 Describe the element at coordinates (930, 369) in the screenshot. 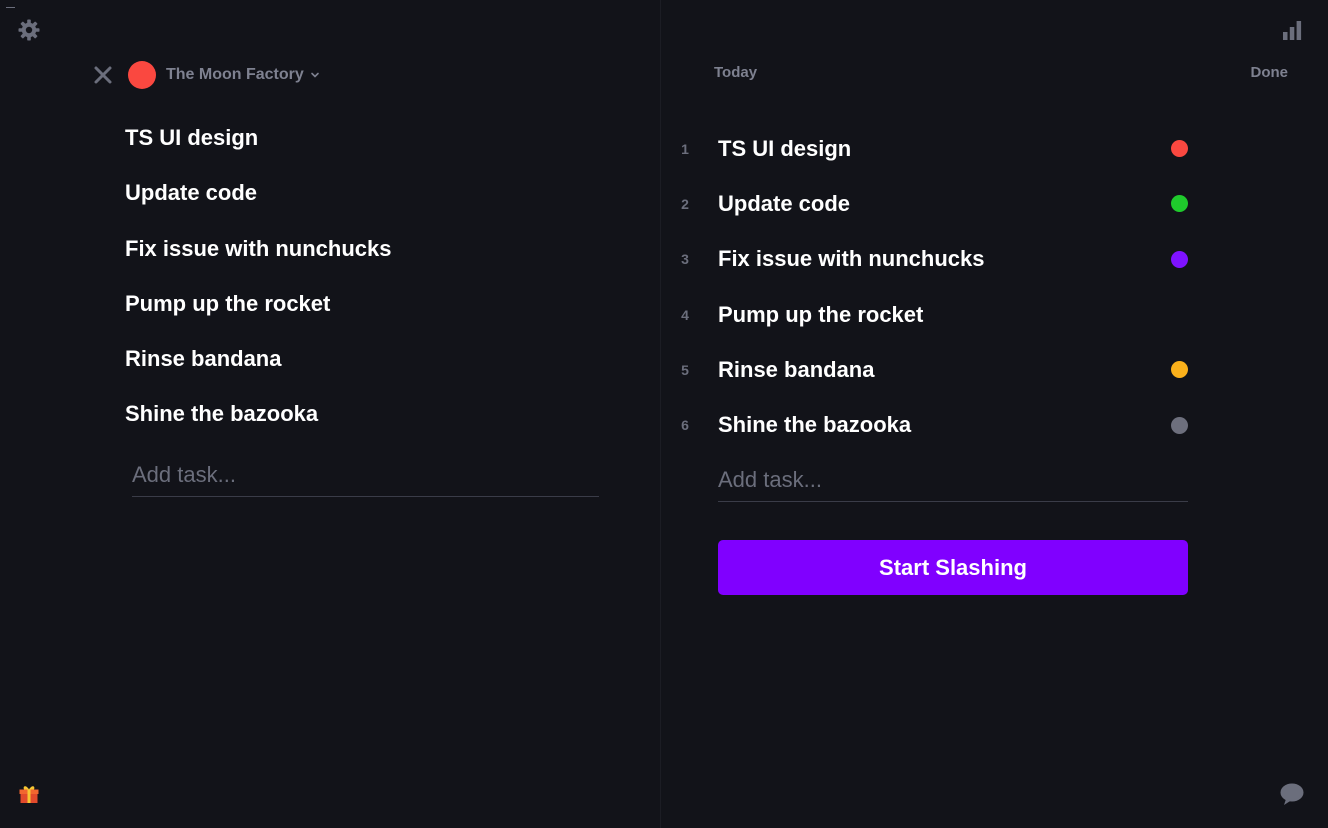

I see `today-task-row: 5 Rinse bandana` at that location.